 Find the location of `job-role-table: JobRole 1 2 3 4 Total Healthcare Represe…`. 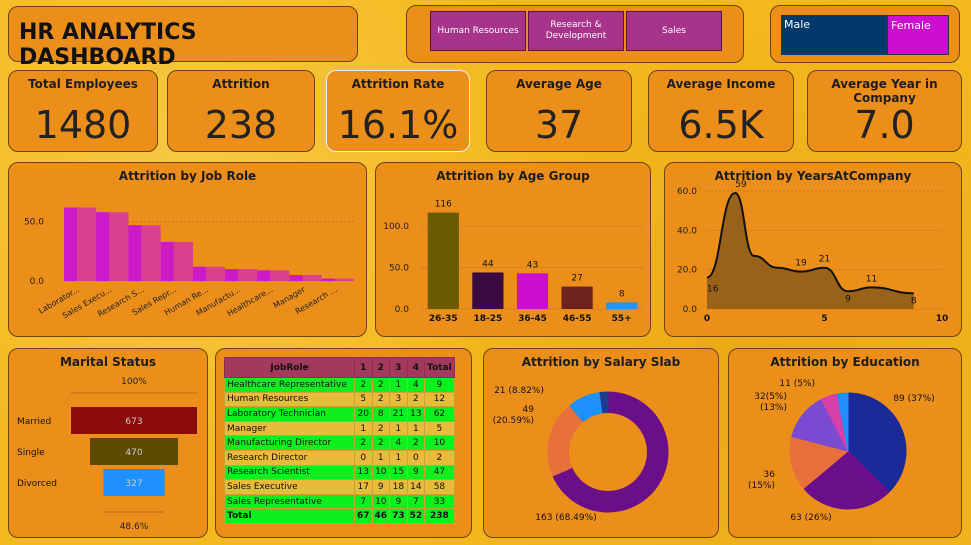

job-role-table: JobRole 1 2 3 4 Total Healthcare Represe… is located at coordinates (339, 440).